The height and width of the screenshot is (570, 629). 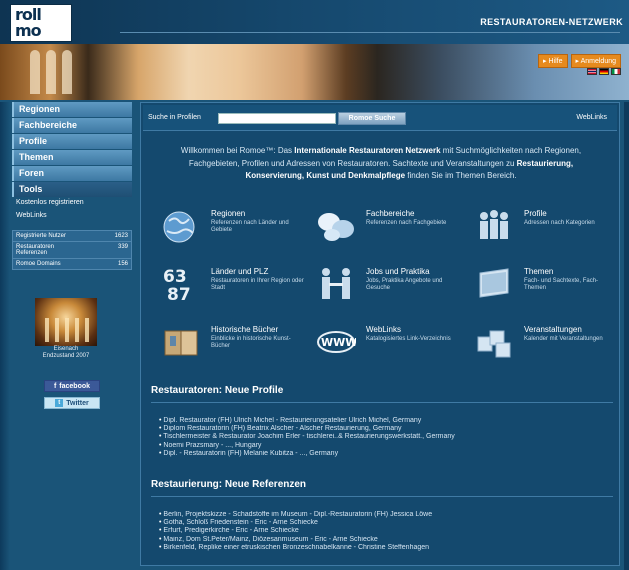 I want to click on search-input, so click(x=277, y=118).